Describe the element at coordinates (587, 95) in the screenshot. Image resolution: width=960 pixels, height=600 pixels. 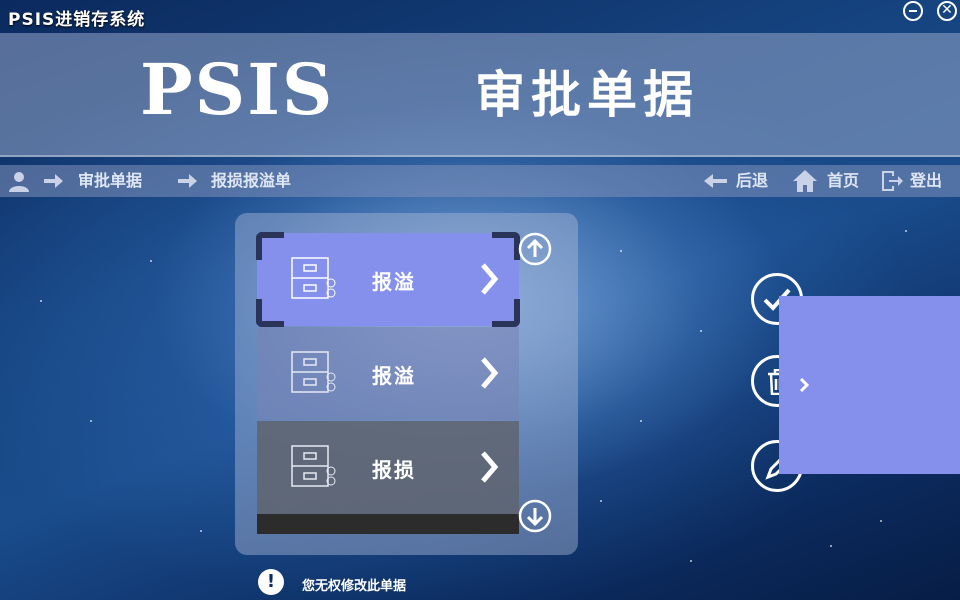
I see `page-title: 审批单据` at that location.